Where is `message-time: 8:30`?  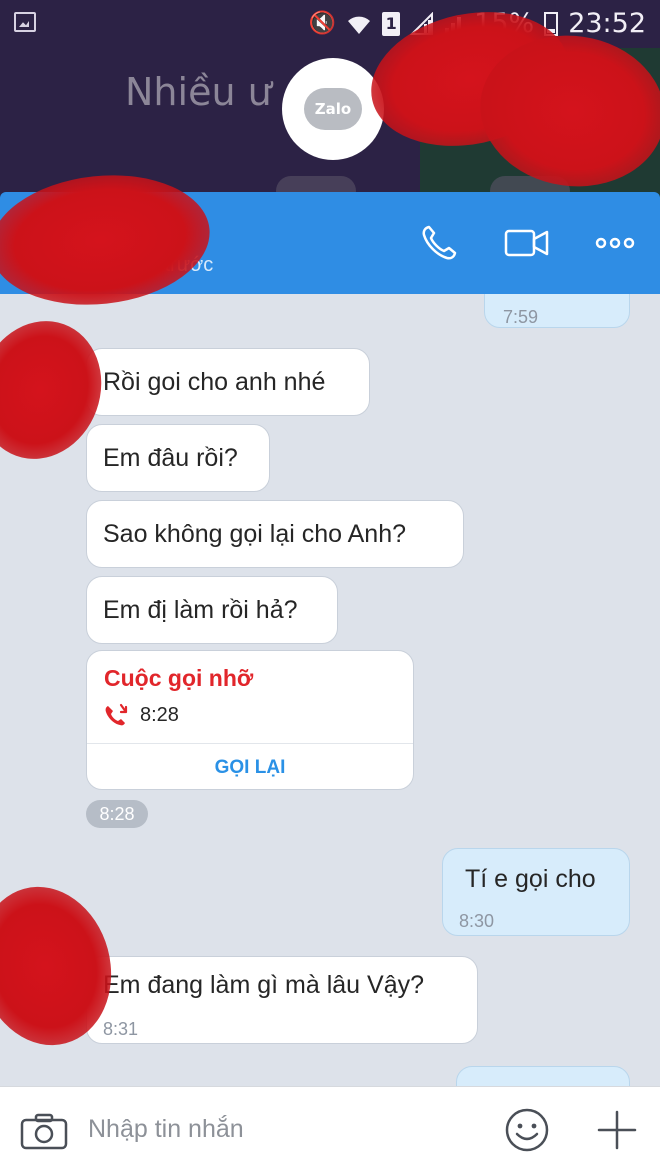
message-time: 8:30 is located at coordinates (477, 921).